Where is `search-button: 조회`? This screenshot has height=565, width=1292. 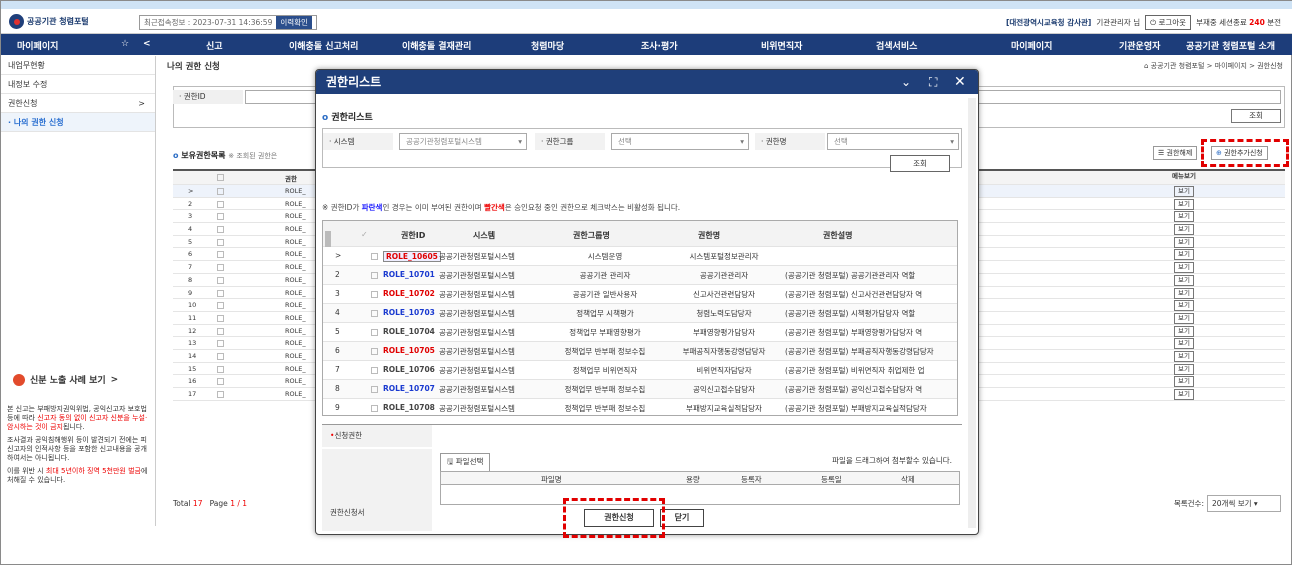
search-button: 조회 is located at coordinates (1256, 116).